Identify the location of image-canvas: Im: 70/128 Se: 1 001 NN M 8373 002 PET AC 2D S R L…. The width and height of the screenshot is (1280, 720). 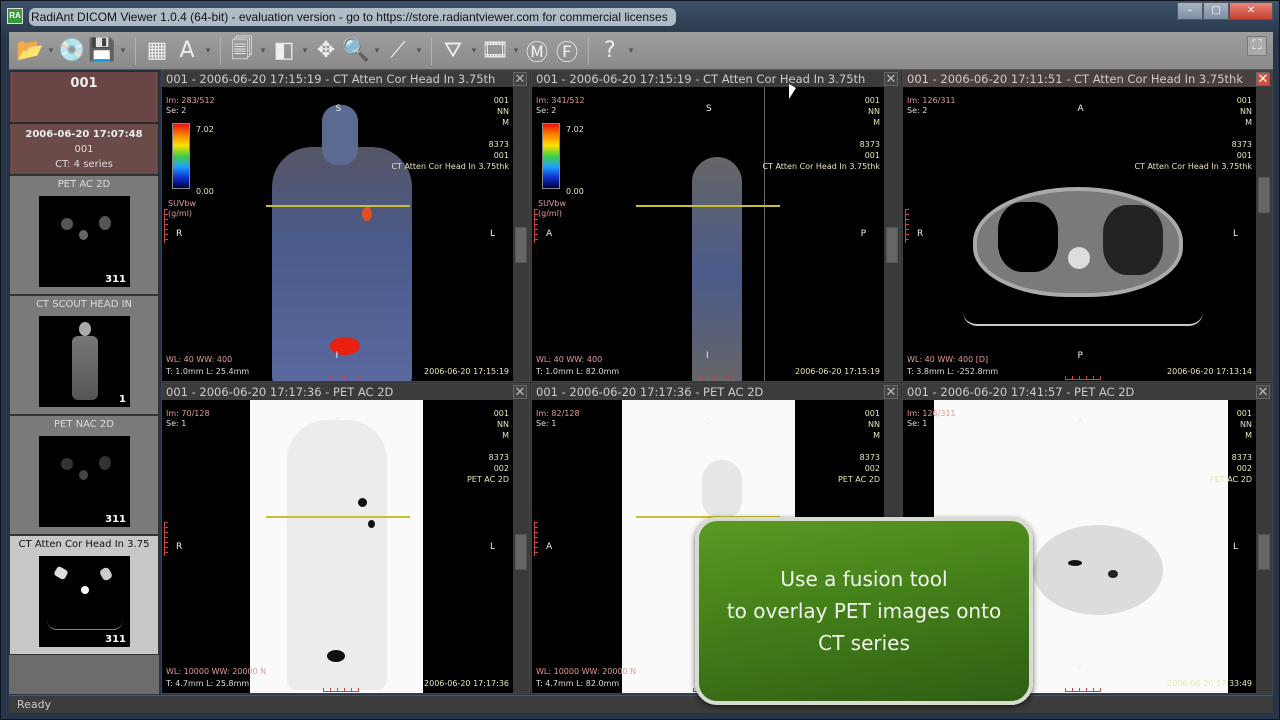
(337, 546).